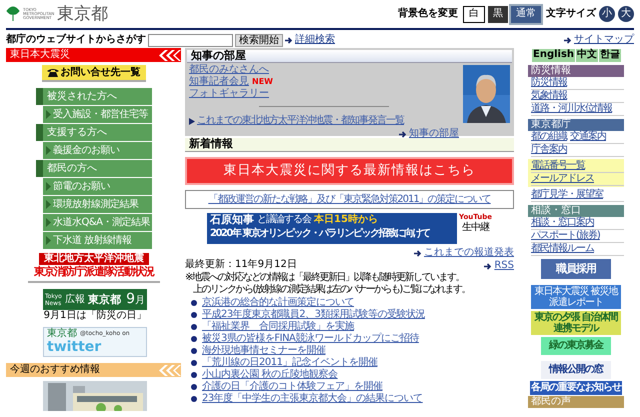 The image size is (640, 417). Describe the element at coordinates (475, 228) in the screenshot. I see `live-label: 生中継` at that location.